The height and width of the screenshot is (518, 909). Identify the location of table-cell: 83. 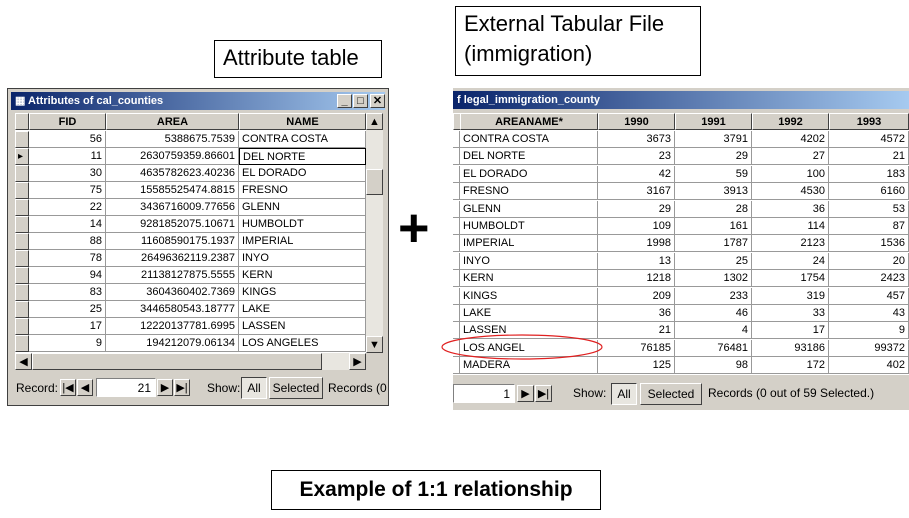
(67, 292).